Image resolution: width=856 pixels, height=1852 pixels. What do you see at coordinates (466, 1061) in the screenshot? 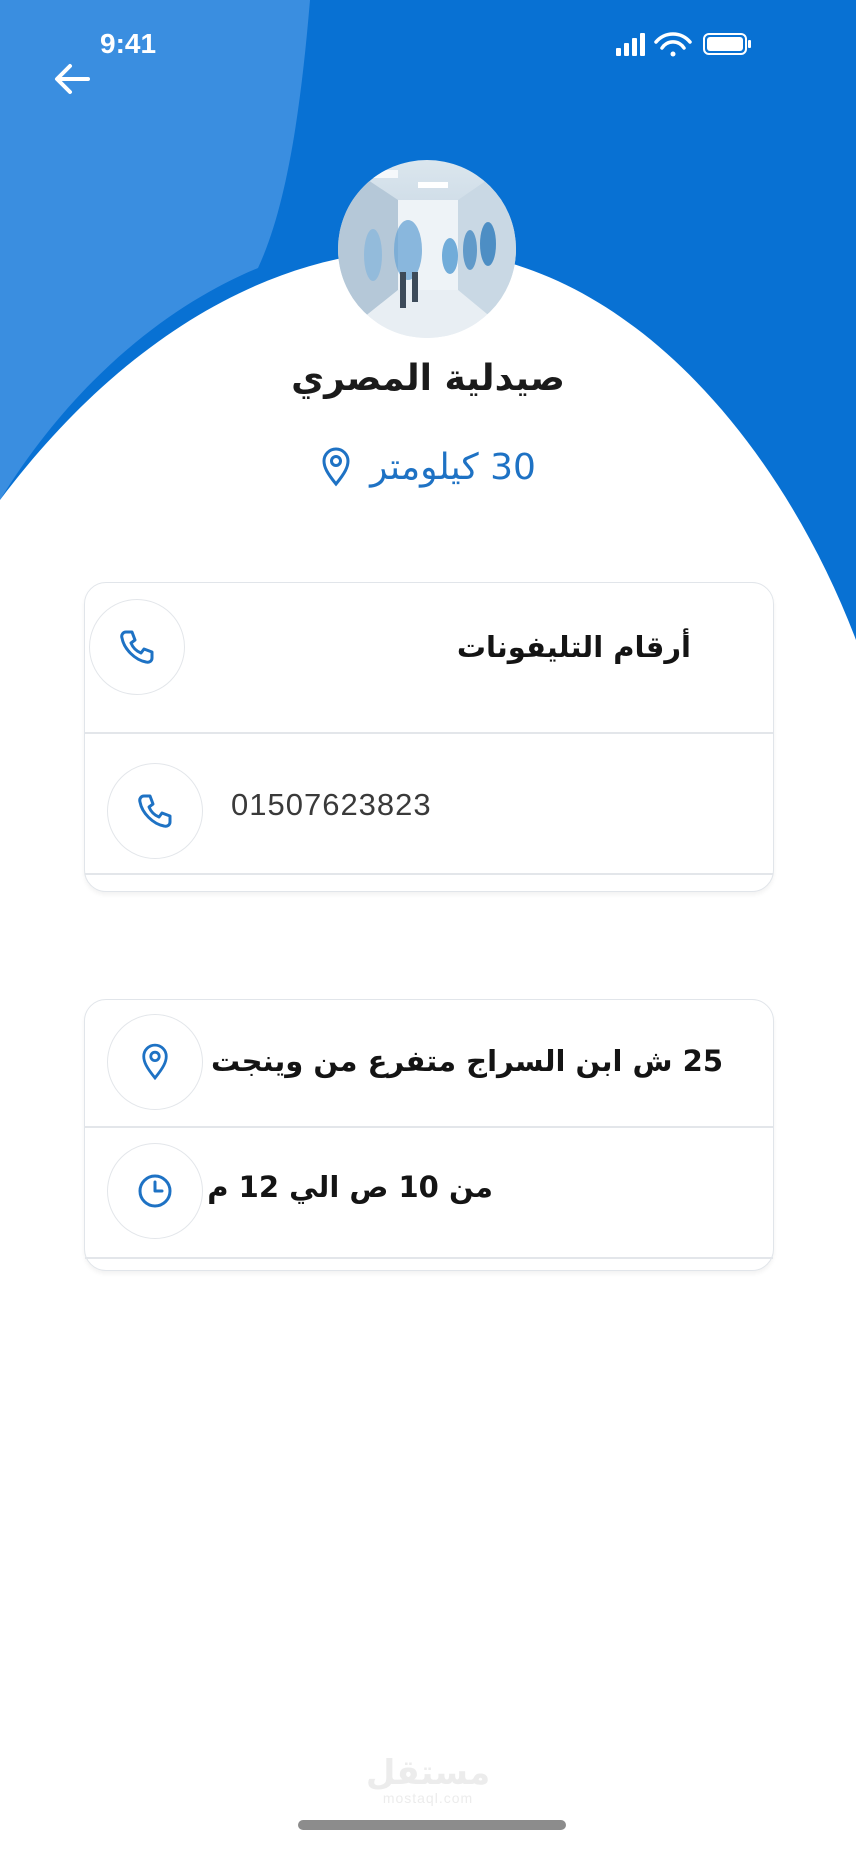
I see `address-text: 25 ش ابن السراج متفرع من وينجت` at bounding box center [466, 1061].